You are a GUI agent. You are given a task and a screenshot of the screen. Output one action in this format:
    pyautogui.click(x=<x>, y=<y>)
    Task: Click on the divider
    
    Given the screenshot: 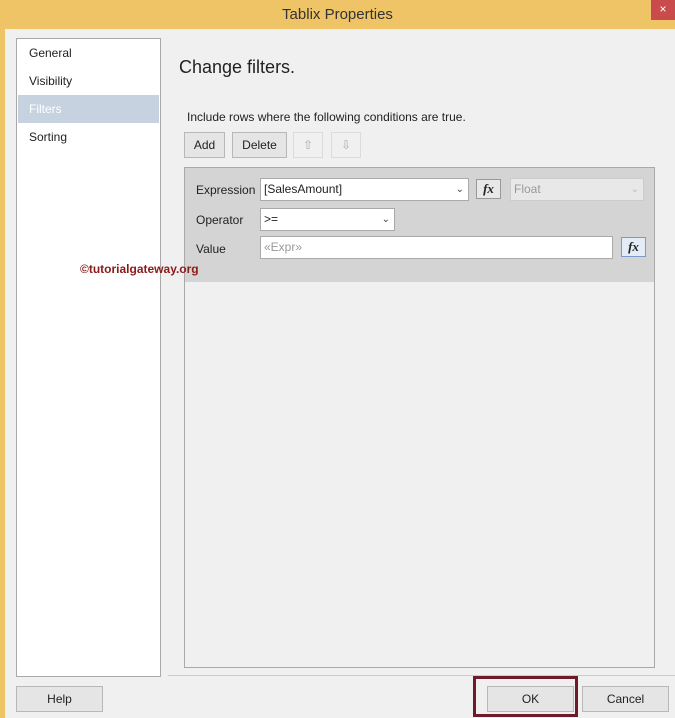 What is the action you would take?
    pyautogui.click(x=421, y=675)
    